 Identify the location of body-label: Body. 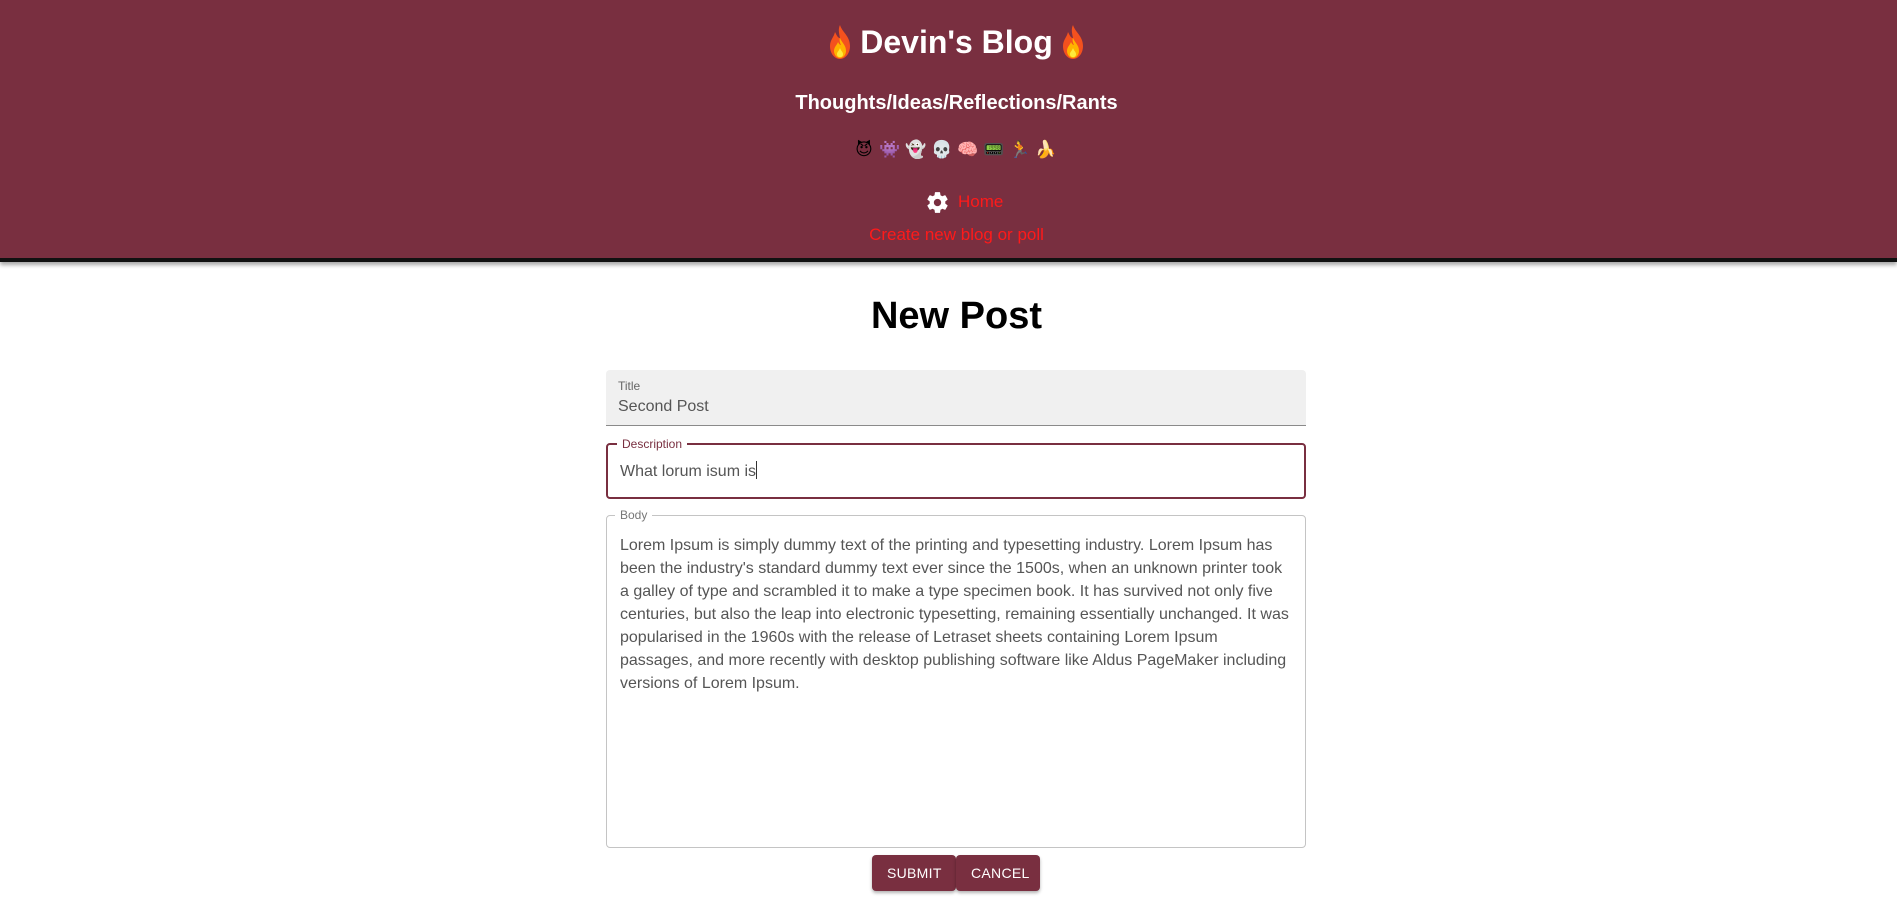
(634, 515).